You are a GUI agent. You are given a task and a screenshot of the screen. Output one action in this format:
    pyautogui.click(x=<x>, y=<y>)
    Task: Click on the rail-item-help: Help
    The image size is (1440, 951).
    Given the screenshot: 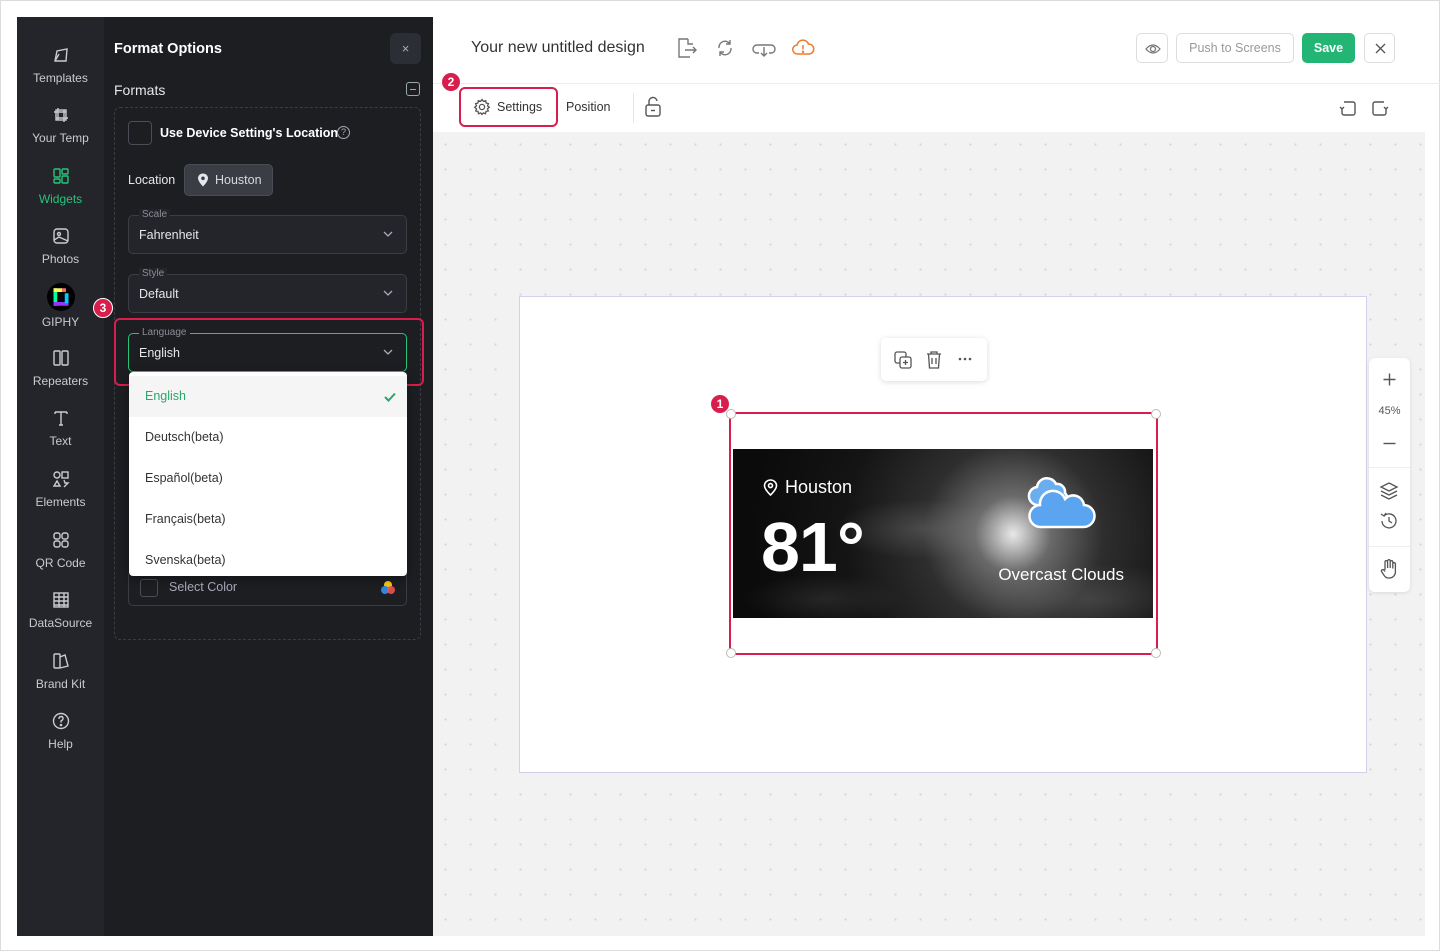 What is the action you would take?
    pyautogui.click(x=60, y=733)
    